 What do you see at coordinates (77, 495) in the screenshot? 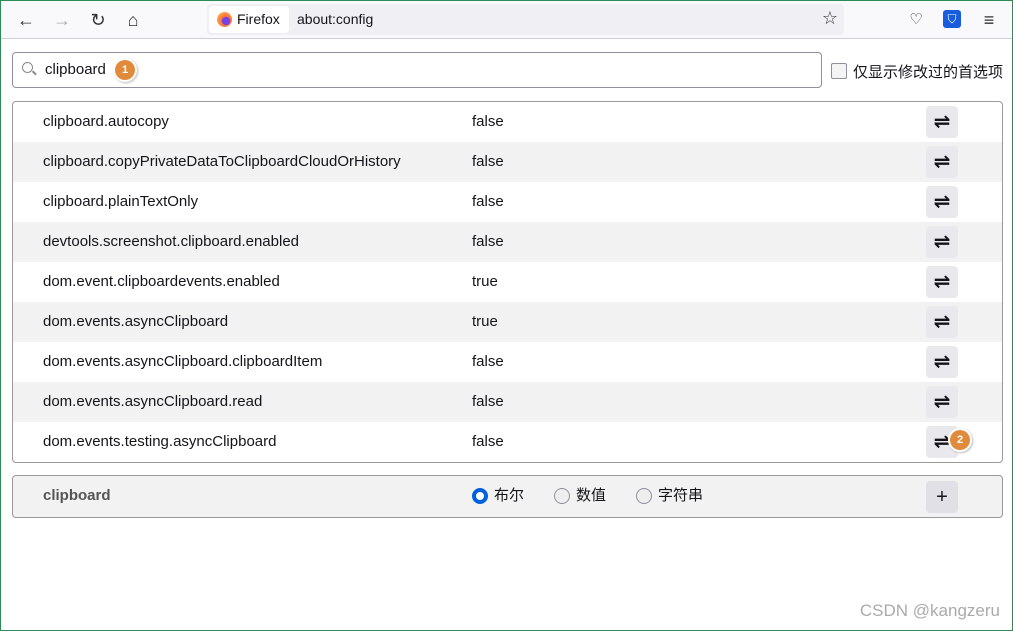
I see `new-pref-name: clipboard` at bounding box center [77, 495].